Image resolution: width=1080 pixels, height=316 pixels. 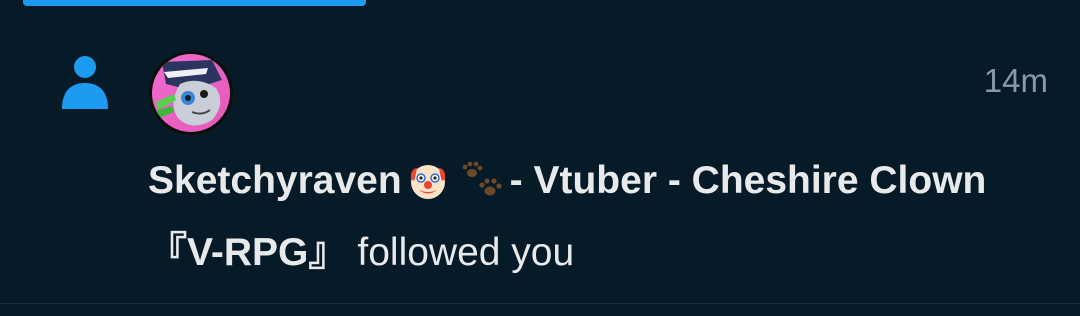 I want to click on person-icon, so click(x=85, y=83).